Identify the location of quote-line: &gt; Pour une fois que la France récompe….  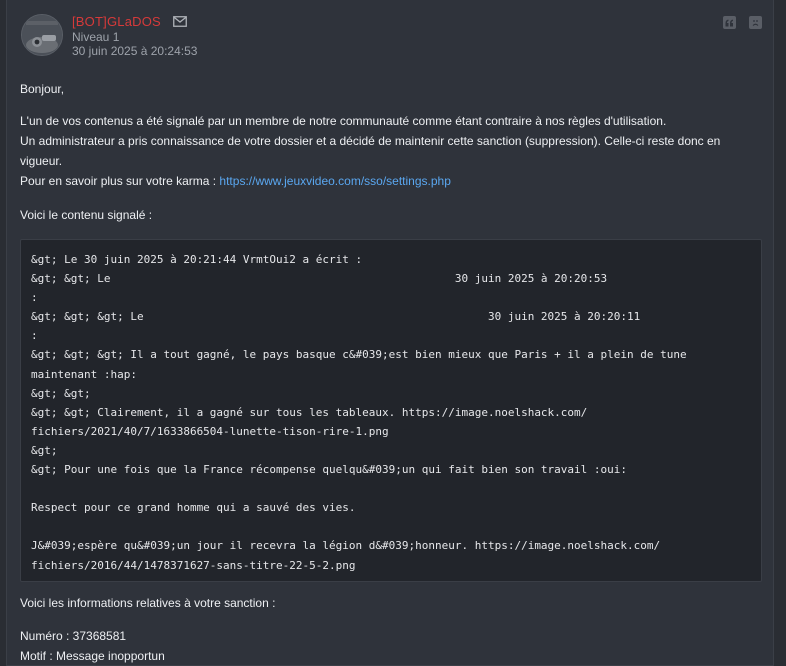
(329, 470).